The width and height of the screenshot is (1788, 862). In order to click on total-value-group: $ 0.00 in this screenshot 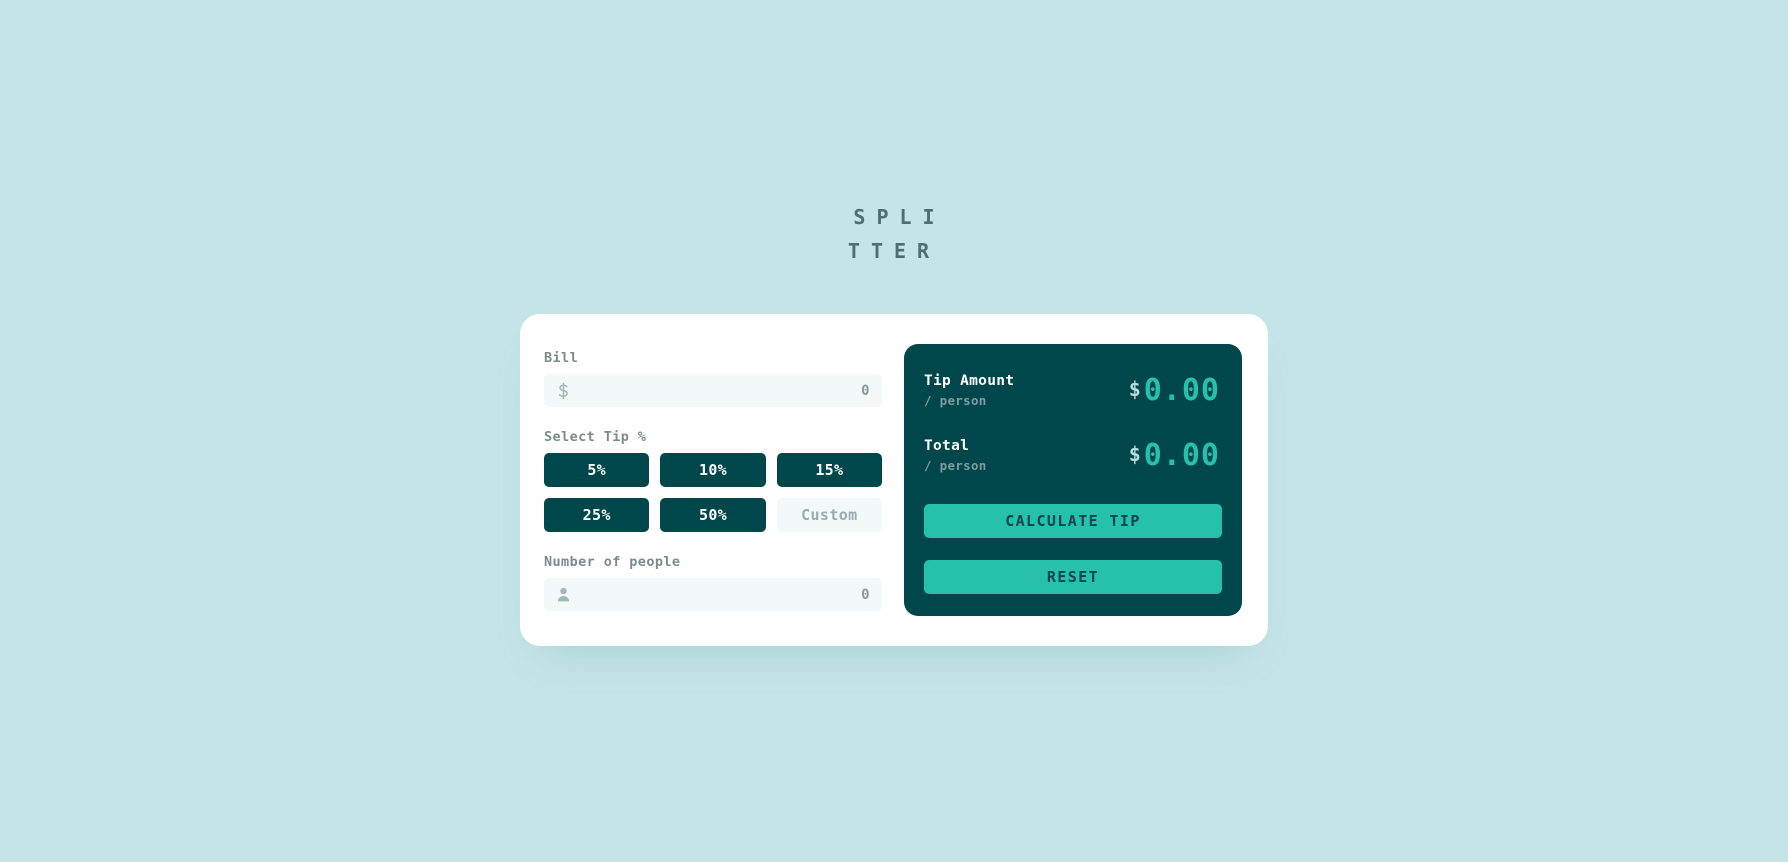, I will do `click(1175, 455)`.